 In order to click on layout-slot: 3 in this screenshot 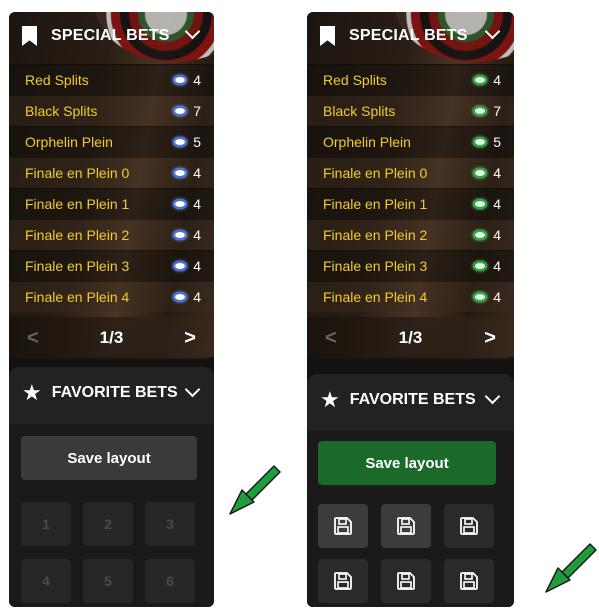, I will do `click(170, 524)`.